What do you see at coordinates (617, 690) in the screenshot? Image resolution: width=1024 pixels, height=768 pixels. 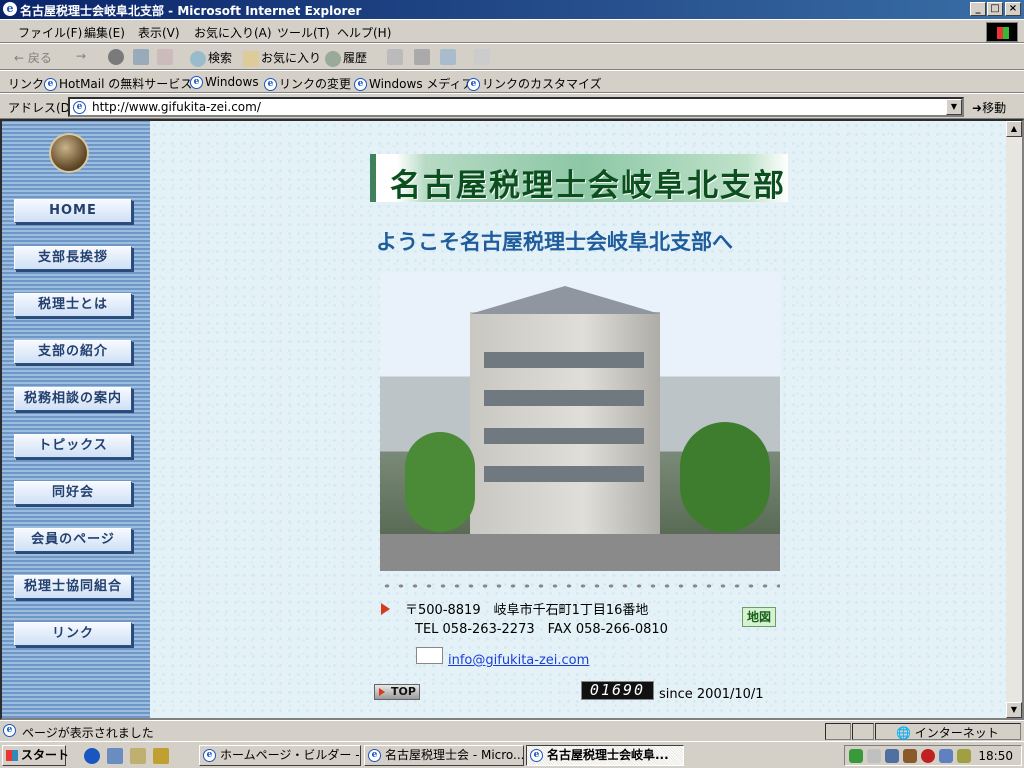 I see `visitor-counter: 01690` at bounding box center [617, 690].